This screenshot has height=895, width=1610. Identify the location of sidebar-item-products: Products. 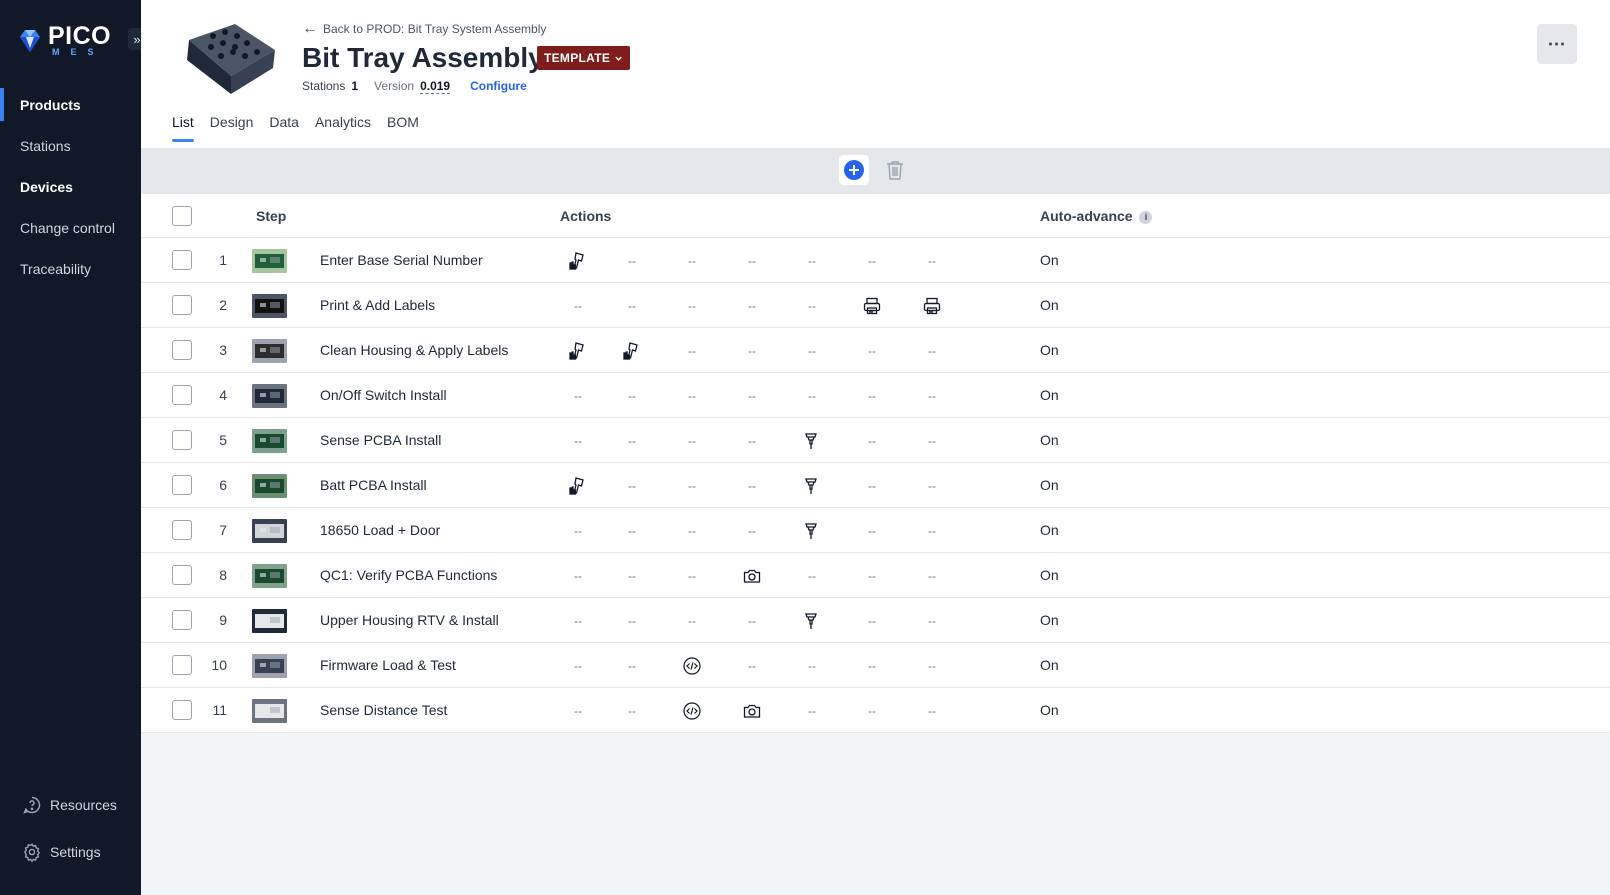
(70, 104).